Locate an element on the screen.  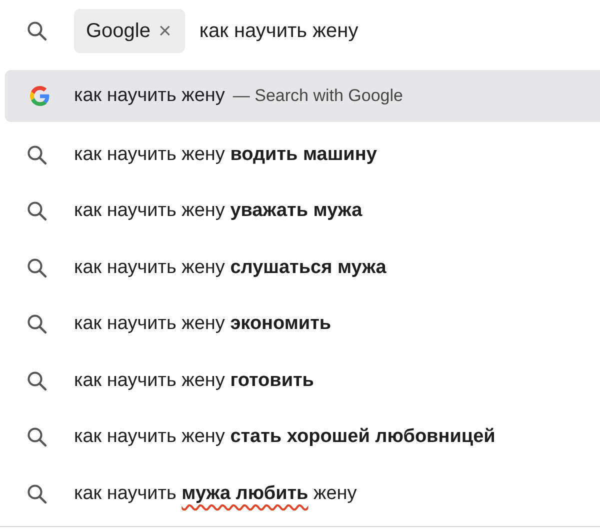
suggestion-row: как научить жену слушаться мужа is located at coordinates (300, 268).